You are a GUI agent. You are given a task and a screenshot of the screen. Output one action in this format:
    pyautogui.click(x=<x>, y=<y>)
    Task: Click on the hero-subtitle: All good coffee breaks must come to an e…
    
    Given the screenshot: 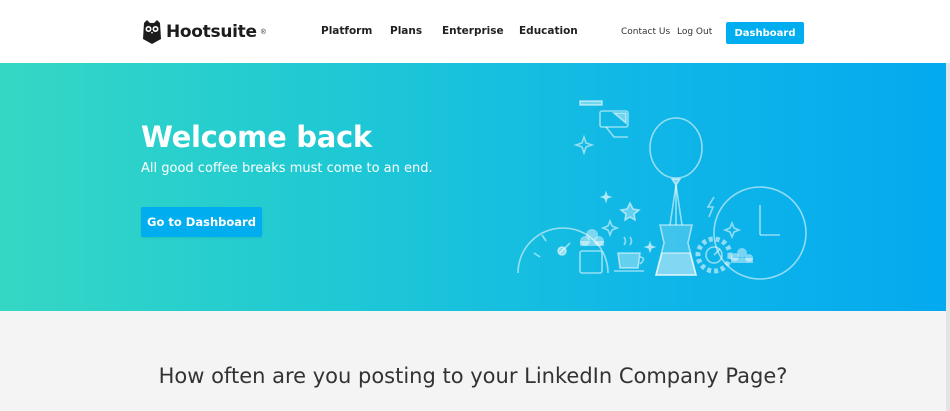 What is the action you would take?
    pyautogui.click(x=287, y=168)
    